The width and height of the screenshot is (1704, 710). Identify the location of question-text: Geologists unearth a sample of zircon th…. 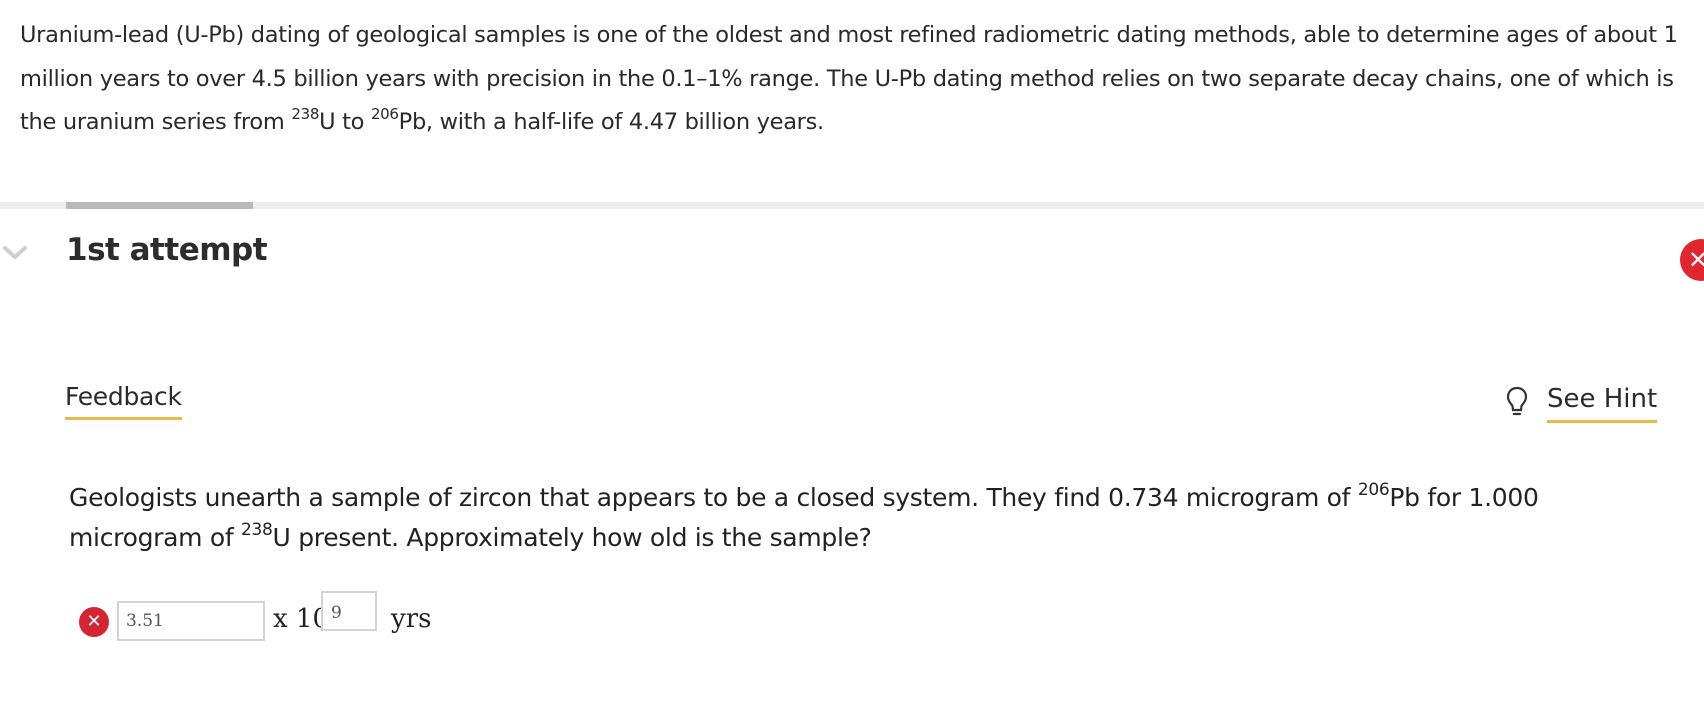
(874, 518).